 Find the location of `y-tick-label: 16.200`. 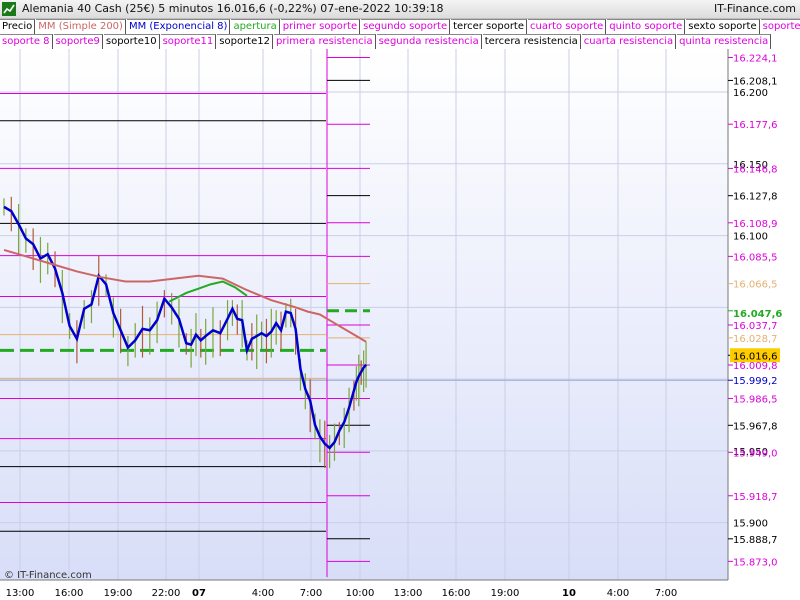

y-tick-label: 16.200 is located at coordinates (750, 93).